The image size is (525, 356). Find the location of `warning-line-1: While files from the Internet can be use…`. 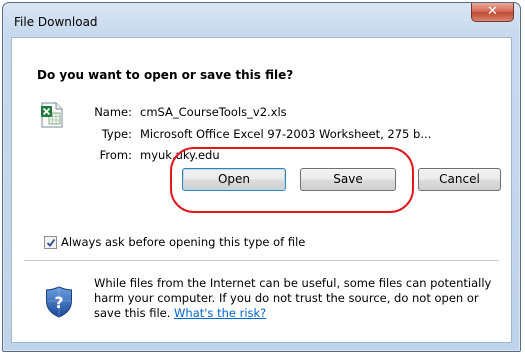

warning-line-1: While files from the Internet can be use… is located at coordinates (293, 283).